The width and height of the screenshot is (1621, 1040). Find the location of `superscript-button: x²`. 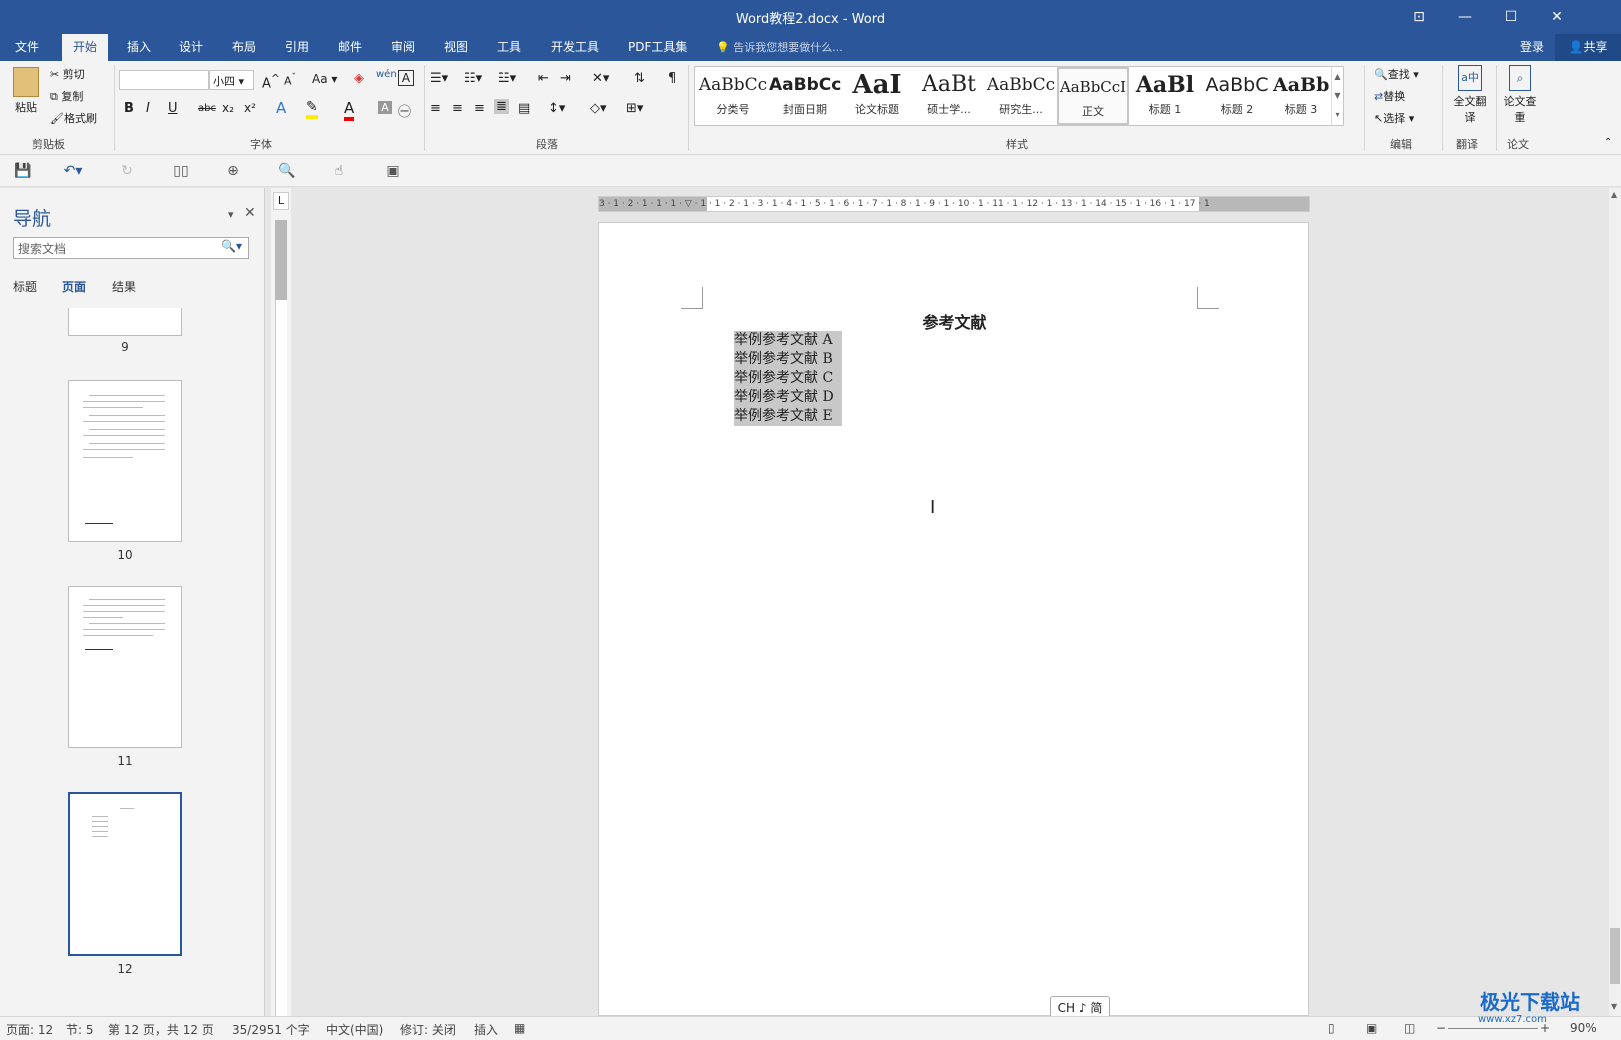

superscript-button: x² is located at coordinates (250, 108).